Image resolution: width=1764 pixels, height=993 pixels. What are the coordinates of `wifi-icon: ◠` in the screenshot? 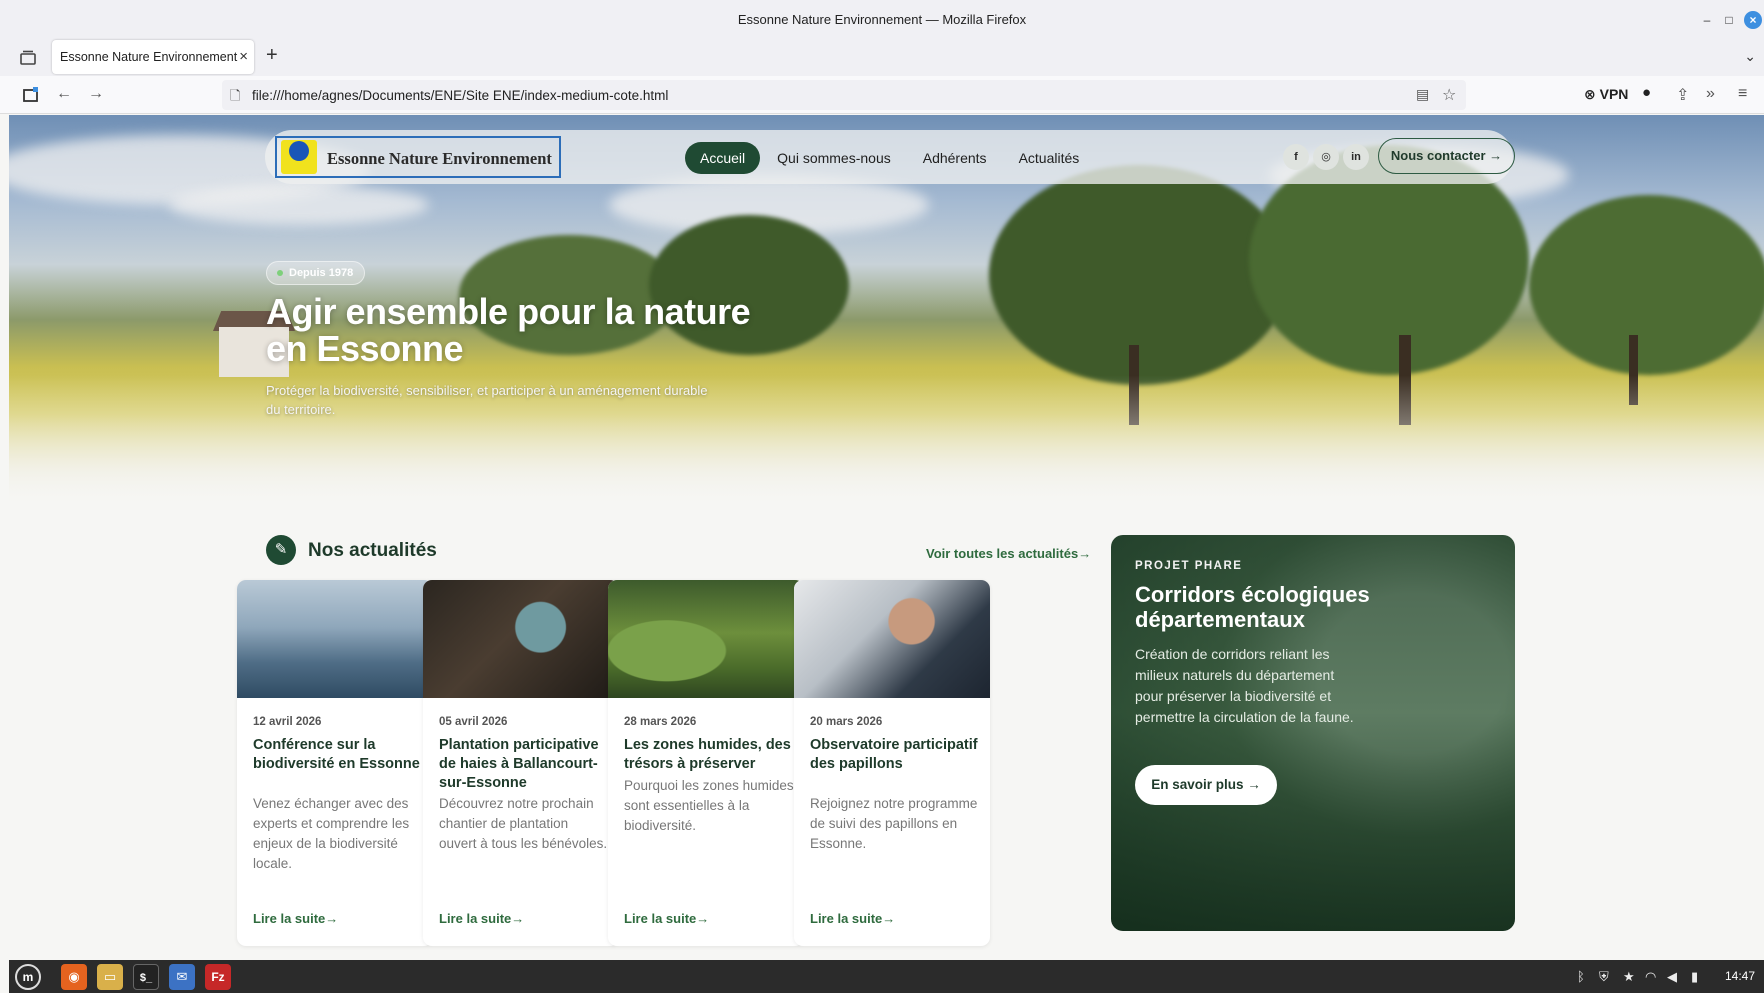 It's located at (1650, 977).